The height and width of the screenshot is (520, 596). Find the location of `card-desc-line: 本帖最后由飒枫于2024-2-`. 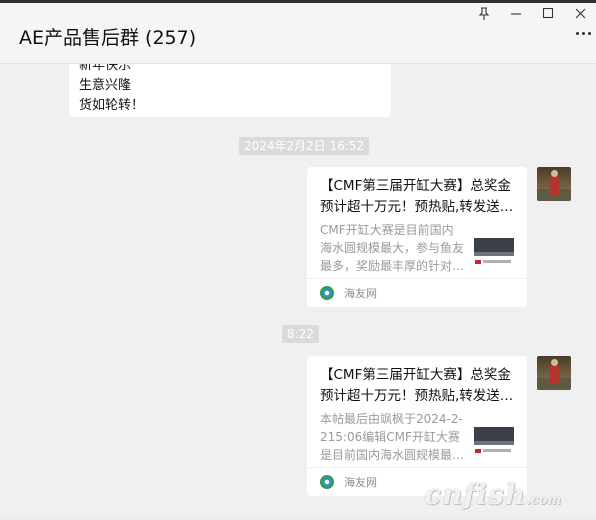

card-desc-line: 本帖最后由飒枫于2024-2- is located at coordinates (391, 419).